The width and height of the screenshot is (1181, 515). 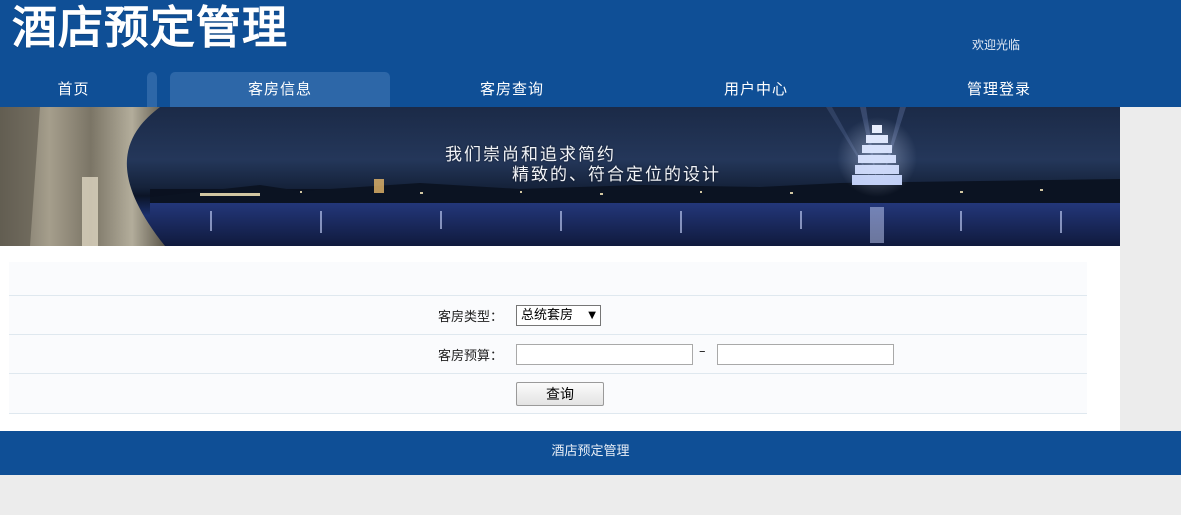 What do you see at coordinates (470, 317) in the screenshot?
I see `room-type-label: 客房类型：` at bounding box center [470, 317].